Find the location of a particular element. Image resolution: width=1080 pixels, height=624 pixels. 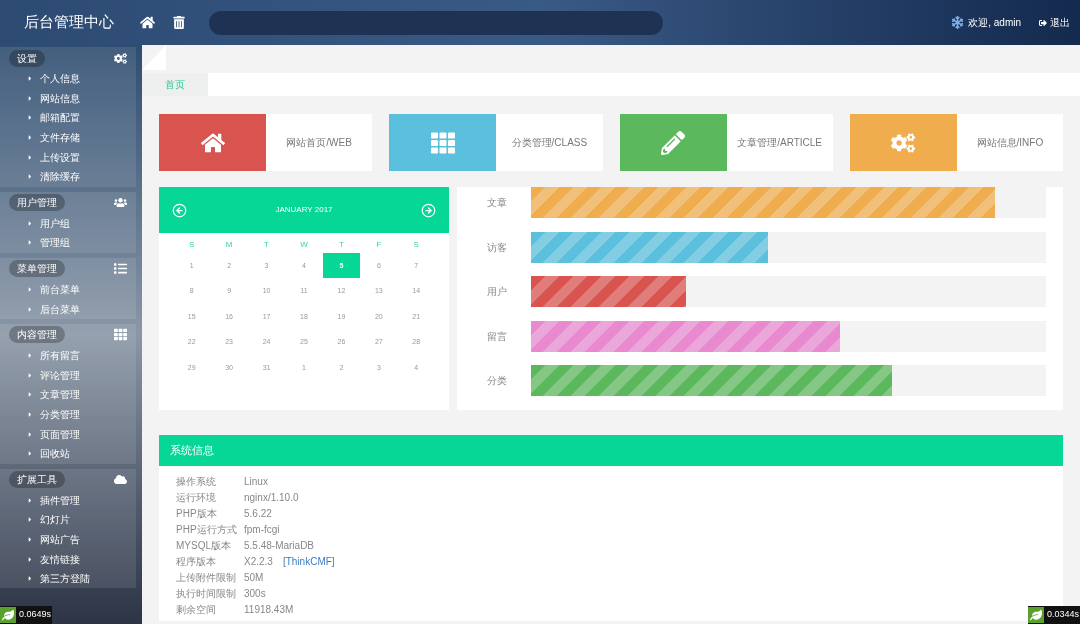

sidebar-item: 清除缓存 is located at coordinates (68, 176).